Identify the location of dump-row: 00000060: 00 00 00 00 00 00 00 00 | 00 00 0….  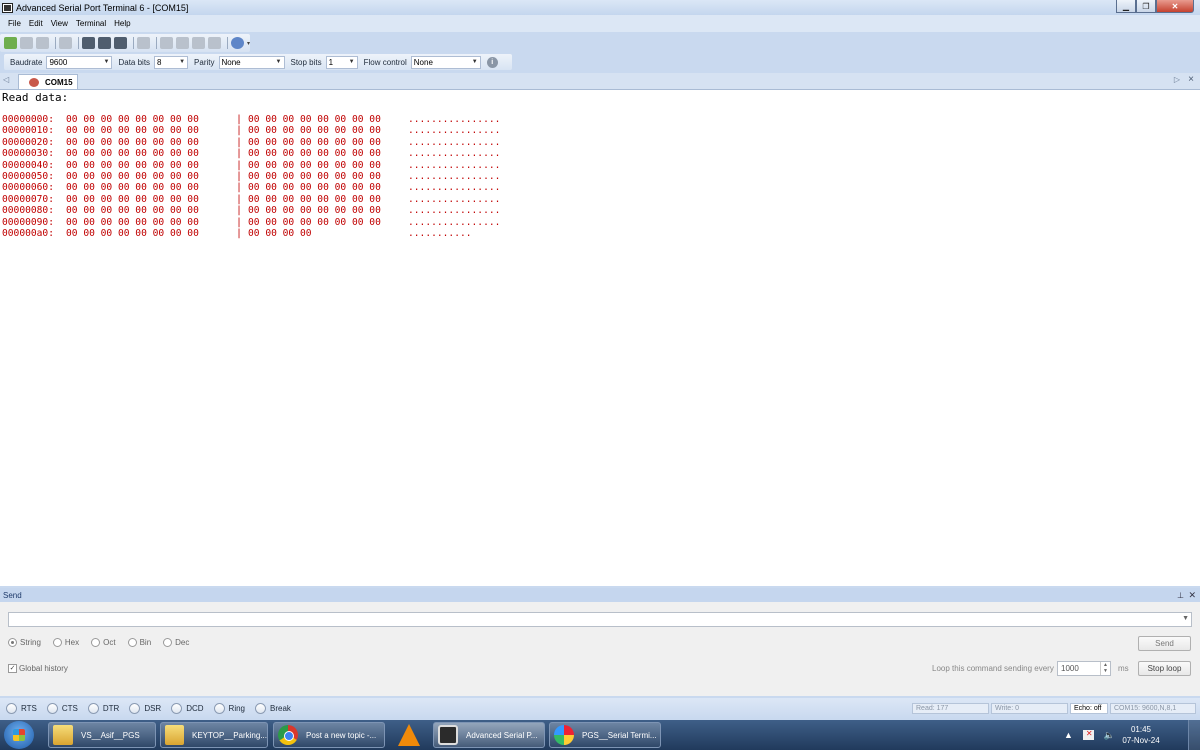
(265, 187).